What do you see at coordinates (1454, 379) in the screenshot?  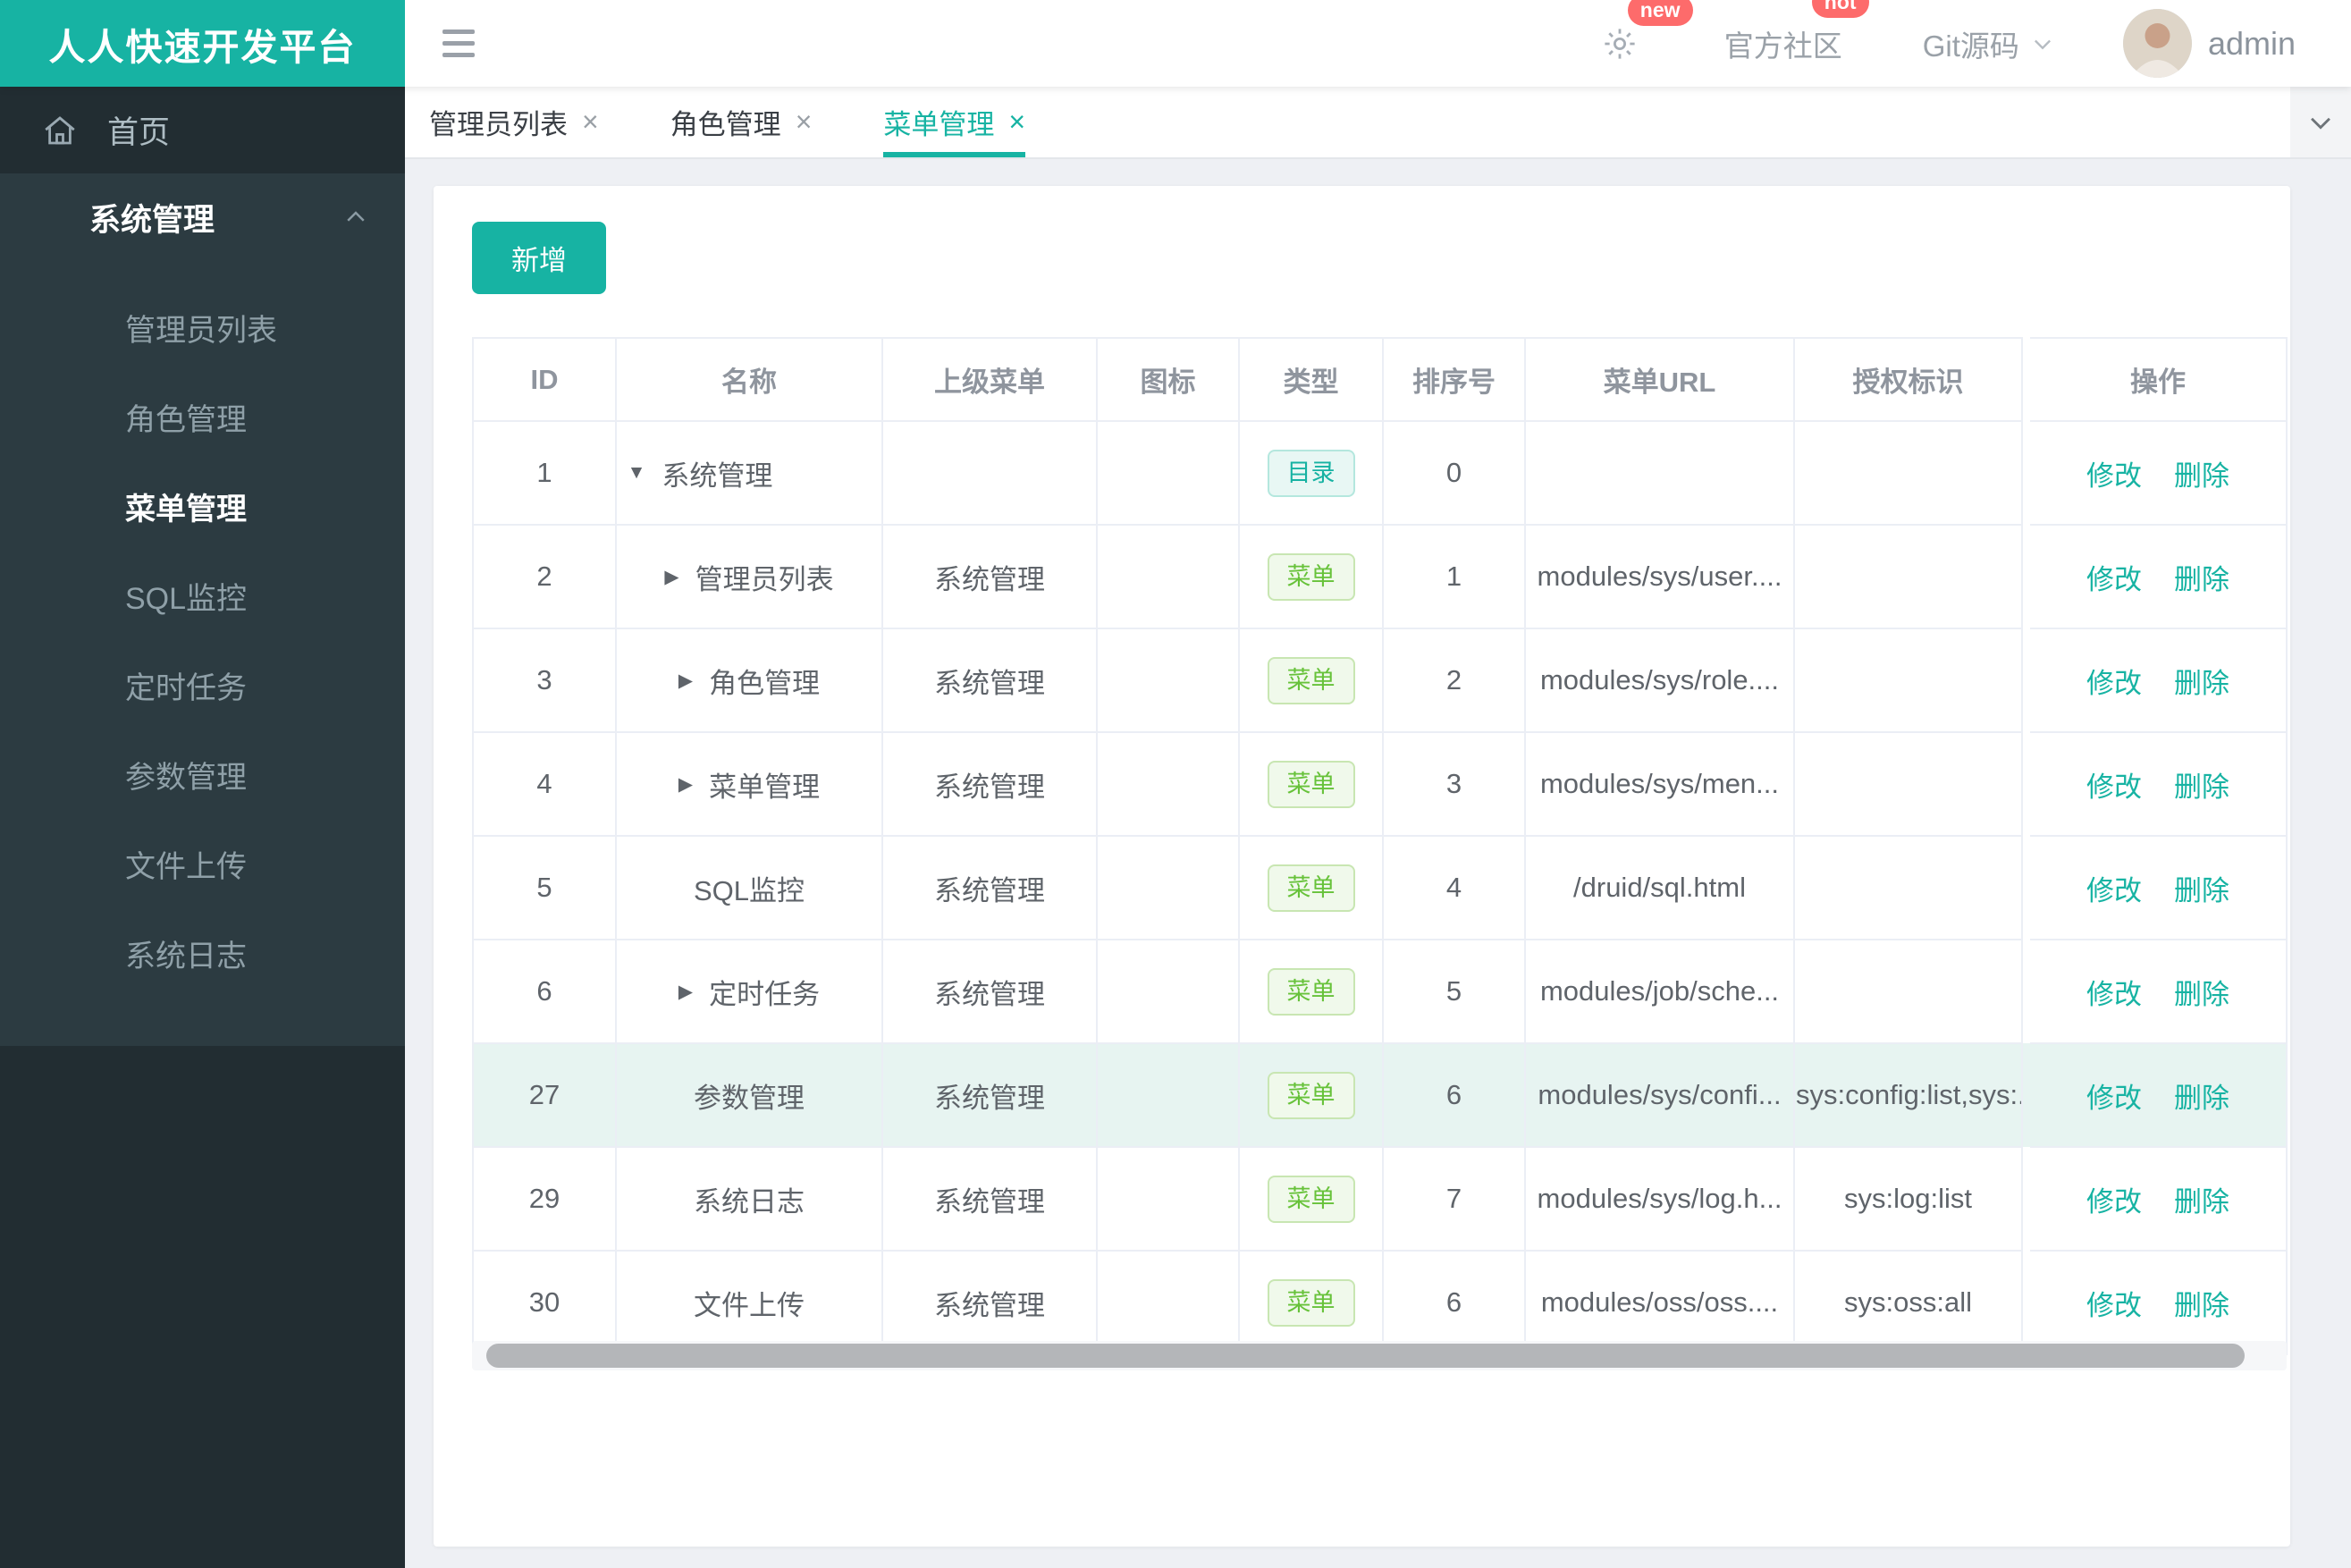 I see `column-header: 排序号` at bounding box center [1454, 379].